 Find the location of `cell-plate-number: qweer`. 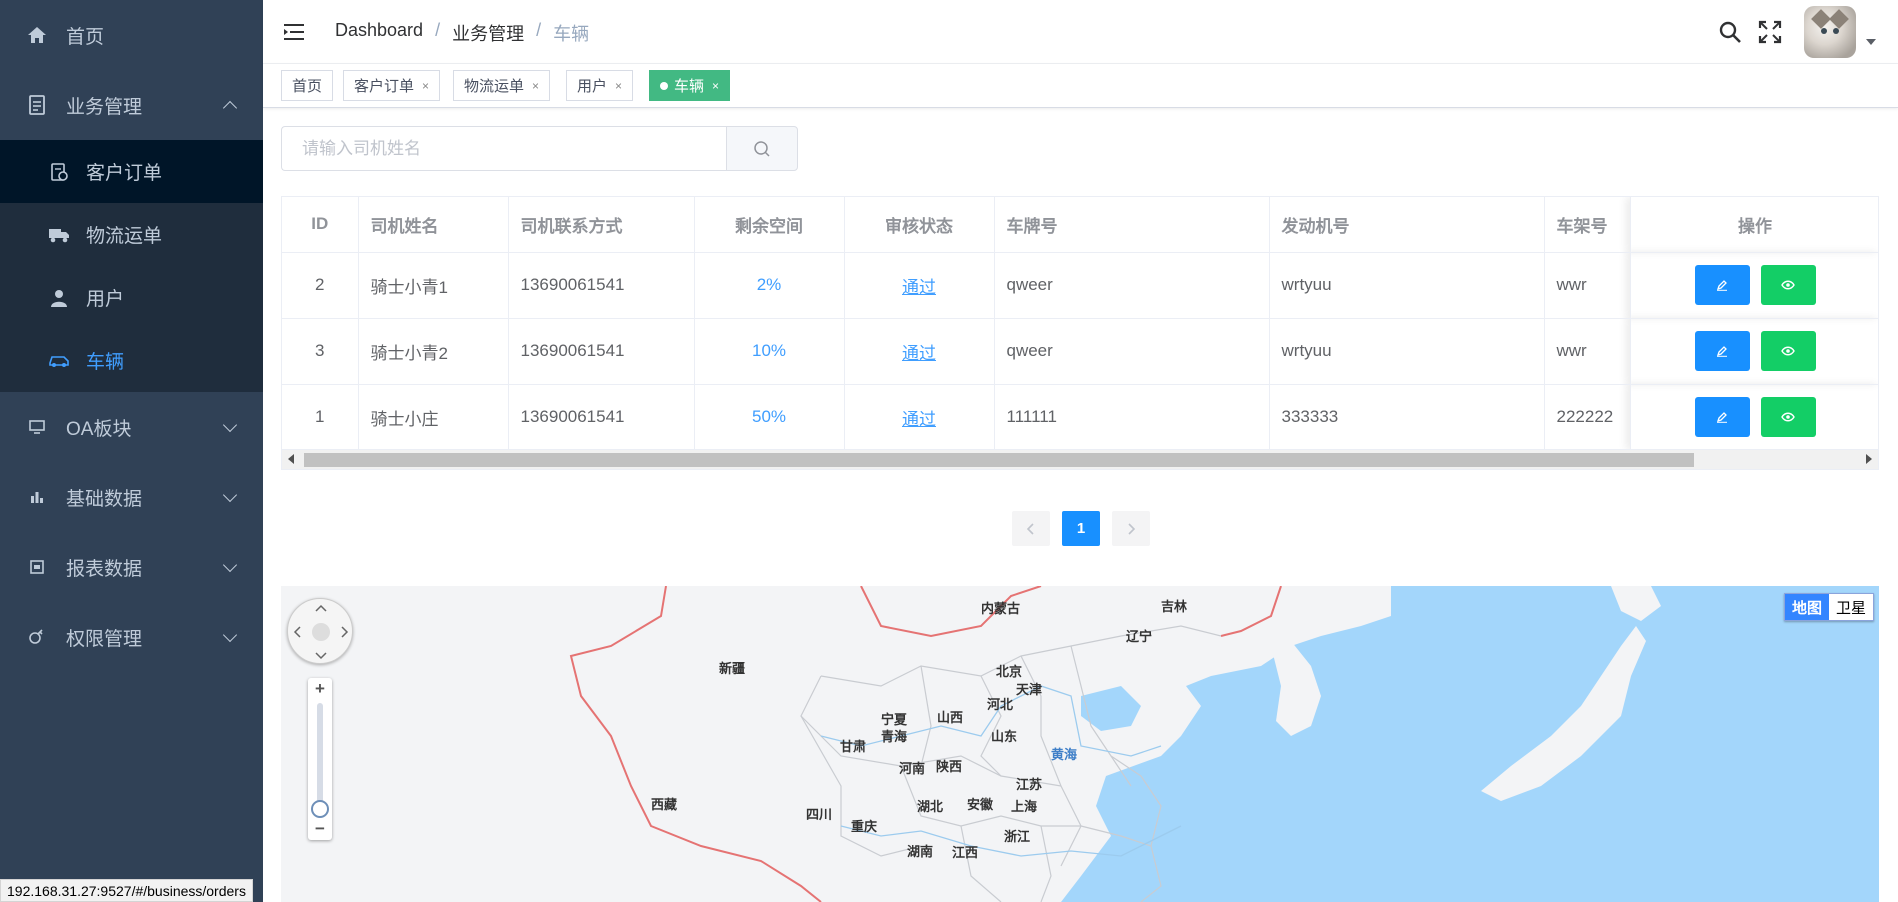

cell-plate-number: qweer is located at coordinates (1132, 285).